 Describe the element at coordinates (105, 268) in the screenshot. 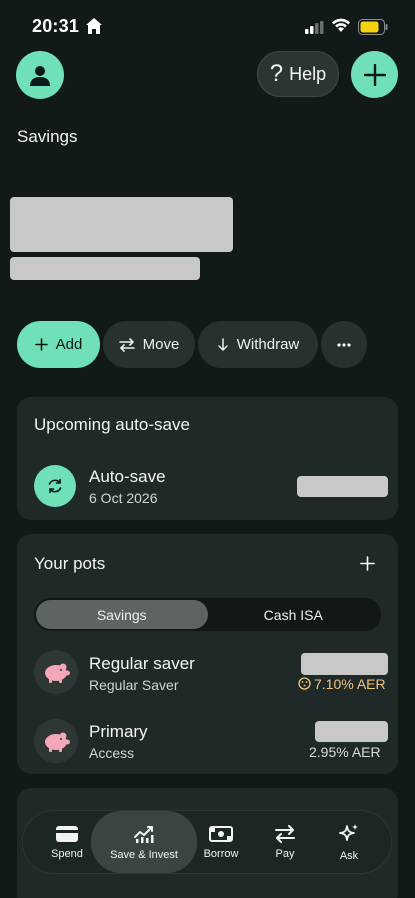

I see `balance-sub-redacted` at that location.